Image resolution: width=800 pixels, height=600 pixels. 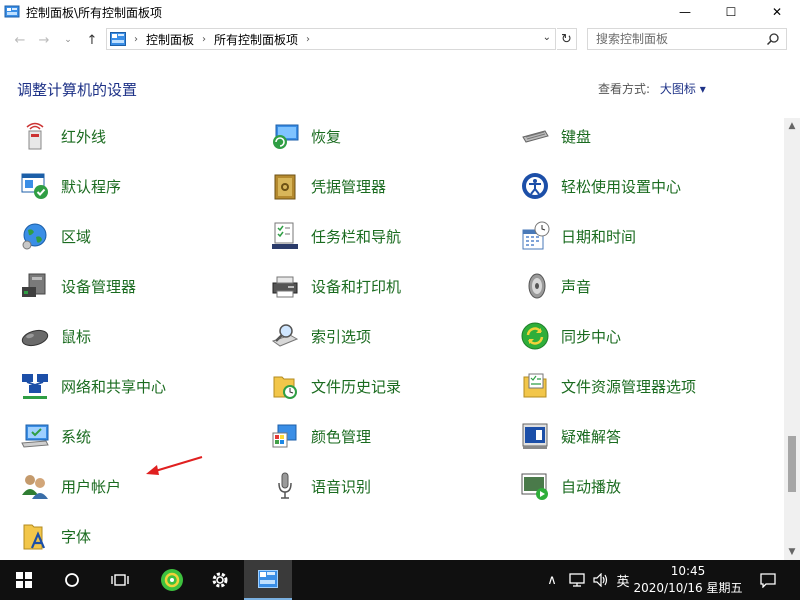 What do you see at coordinates (174, 465) in the screenshot?
I see `annotation-arrow-icon` at bounding box center [174, 465].